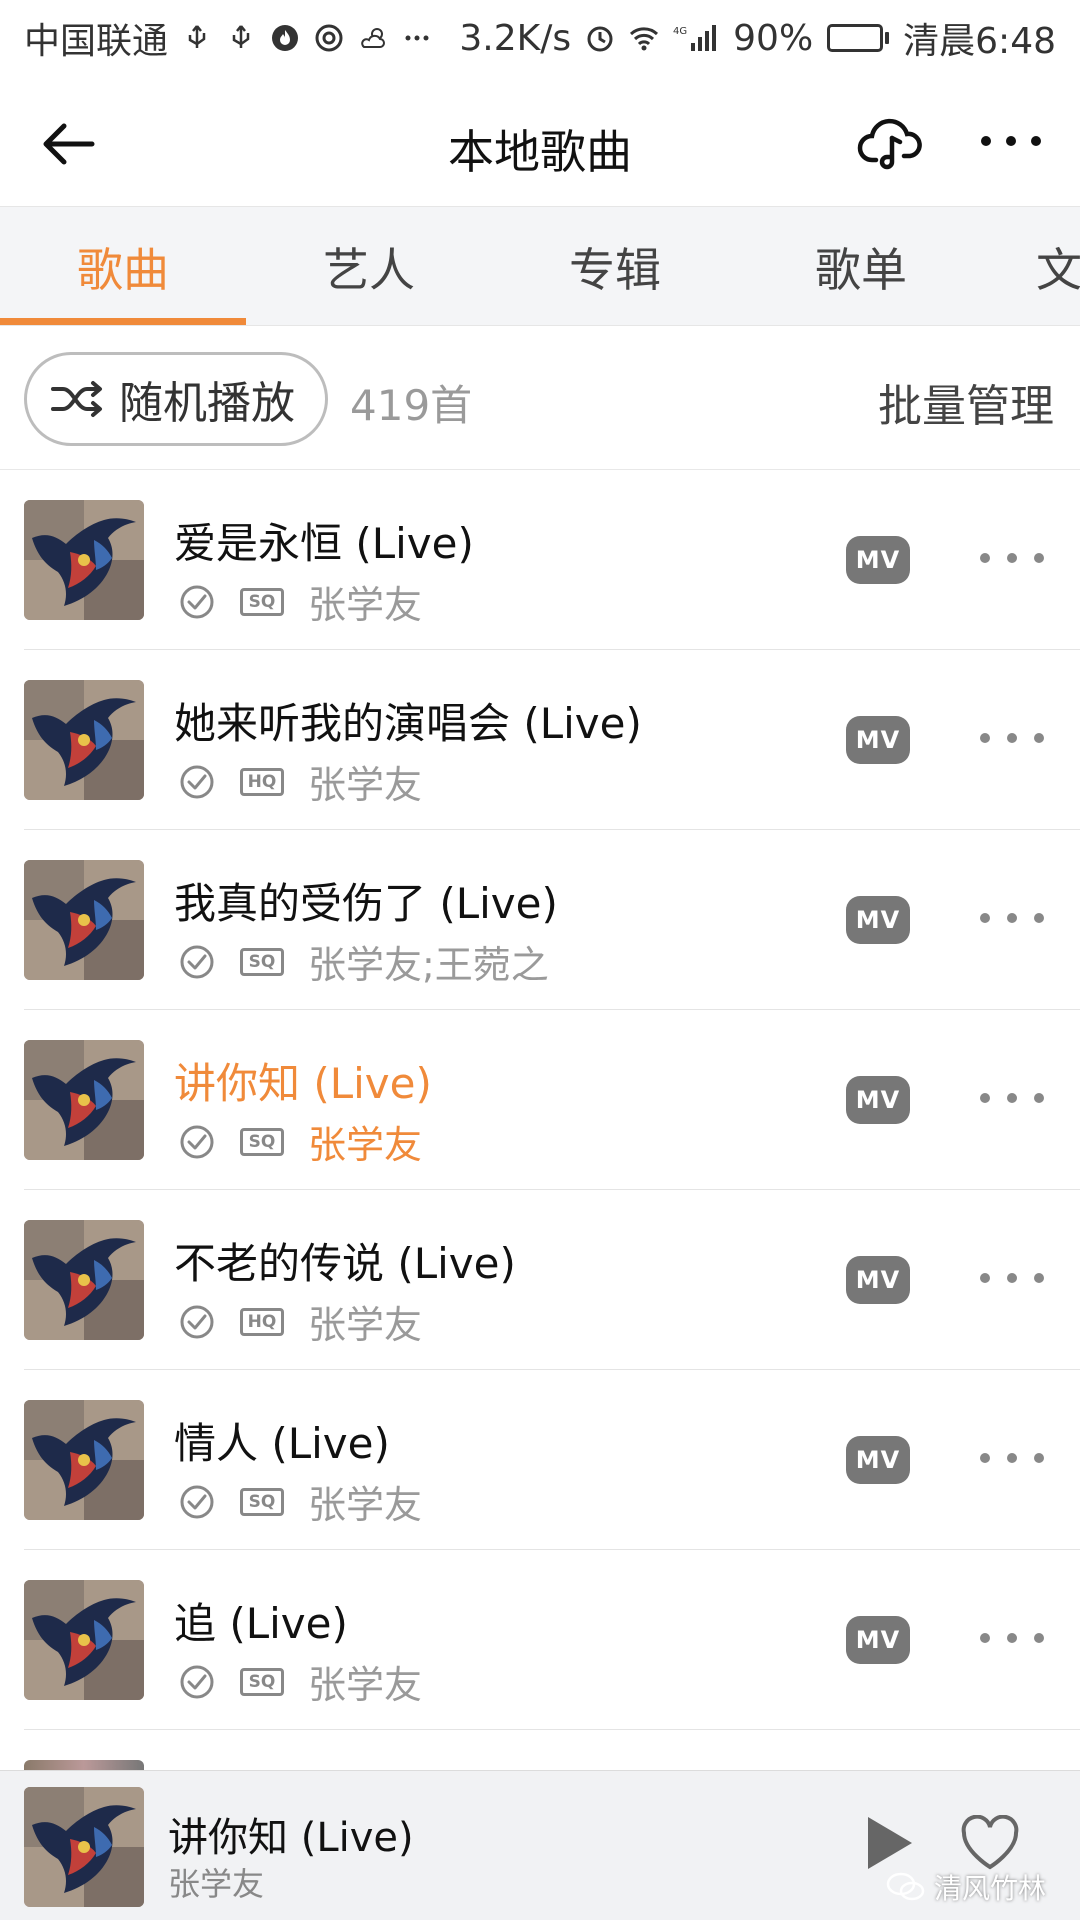 Image resolution: width=1080 pixels, height=1920 pixels. Describe the element at coordinates (890, 1843) in the screenshot. I see `play-button` at that location.